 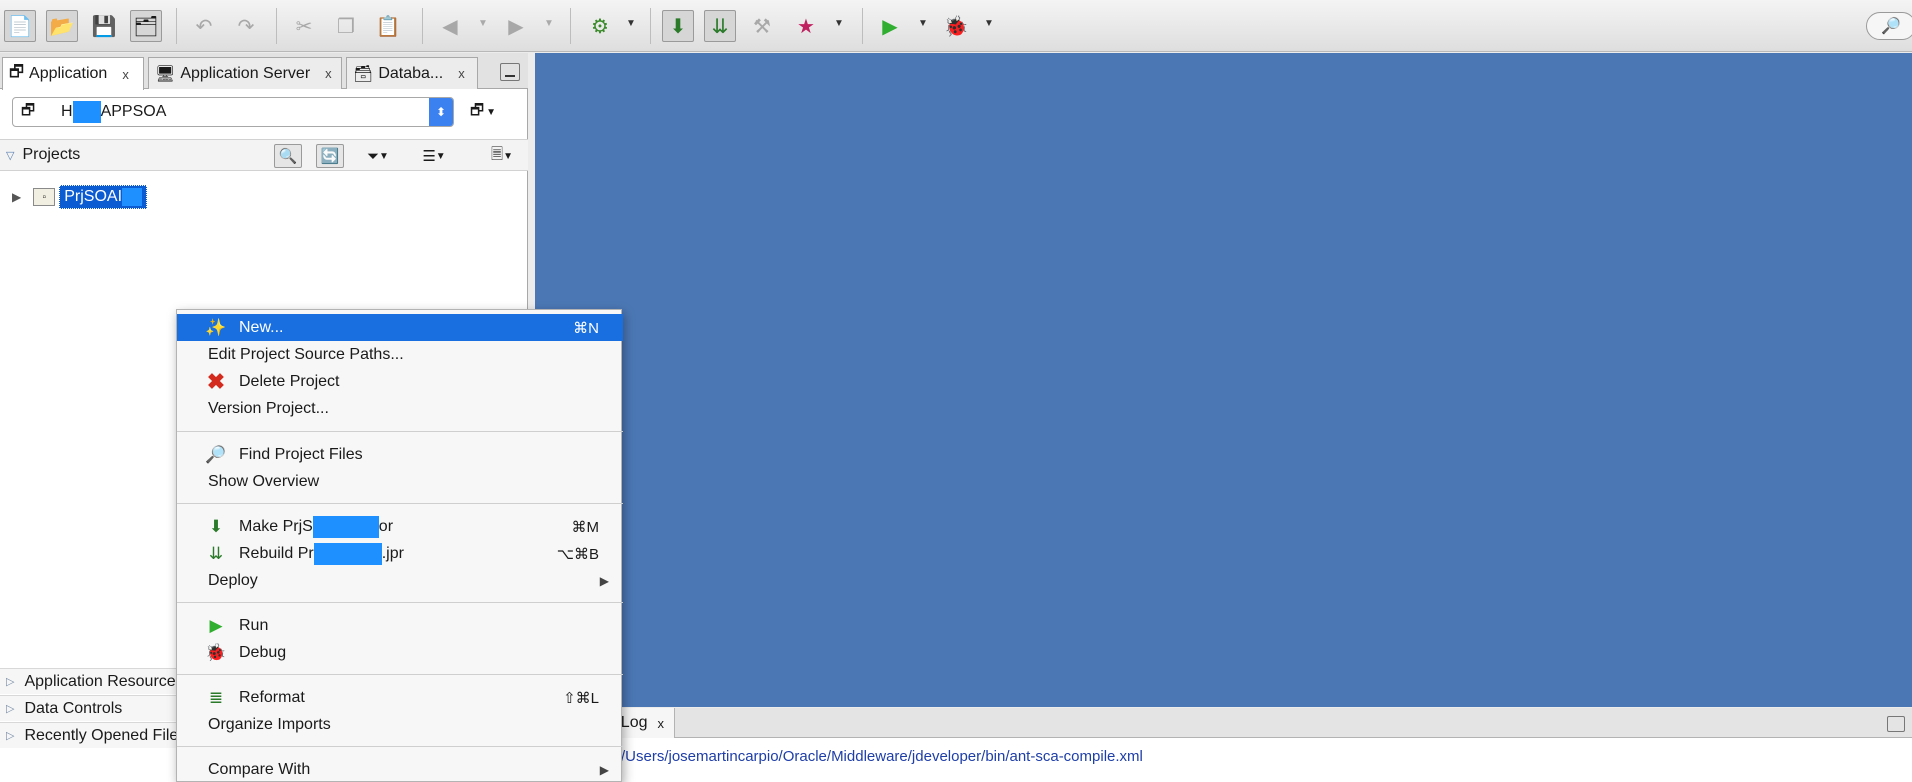 I want to click on menu-item-show-overview: Show Overview, so click(x=400, y=481).